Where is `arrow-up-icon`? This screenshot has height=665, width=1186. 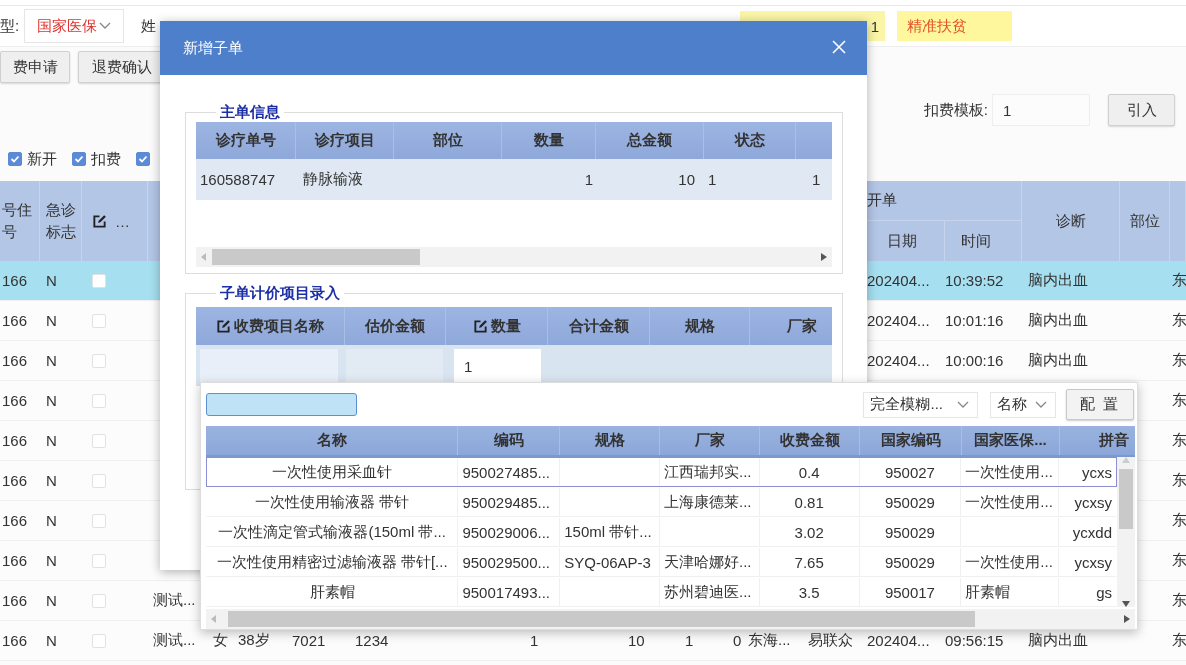 arrow-up-icon is located at coordinates (1126, 460).